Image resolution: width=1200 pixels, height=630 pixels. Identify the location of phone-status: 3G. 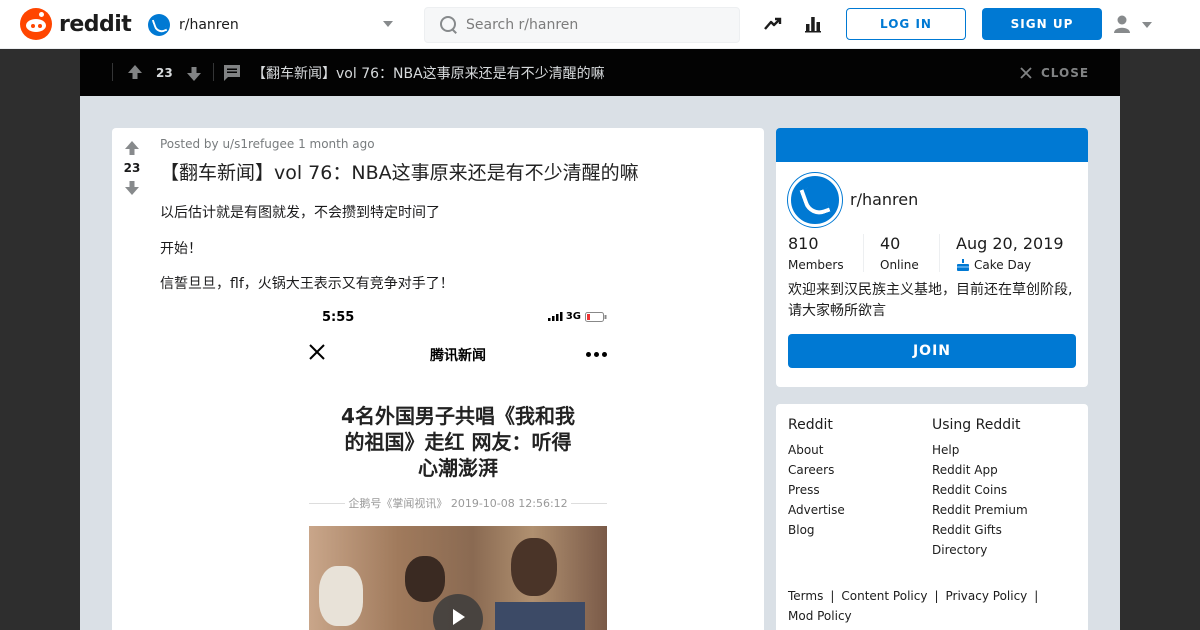
(577, 316).